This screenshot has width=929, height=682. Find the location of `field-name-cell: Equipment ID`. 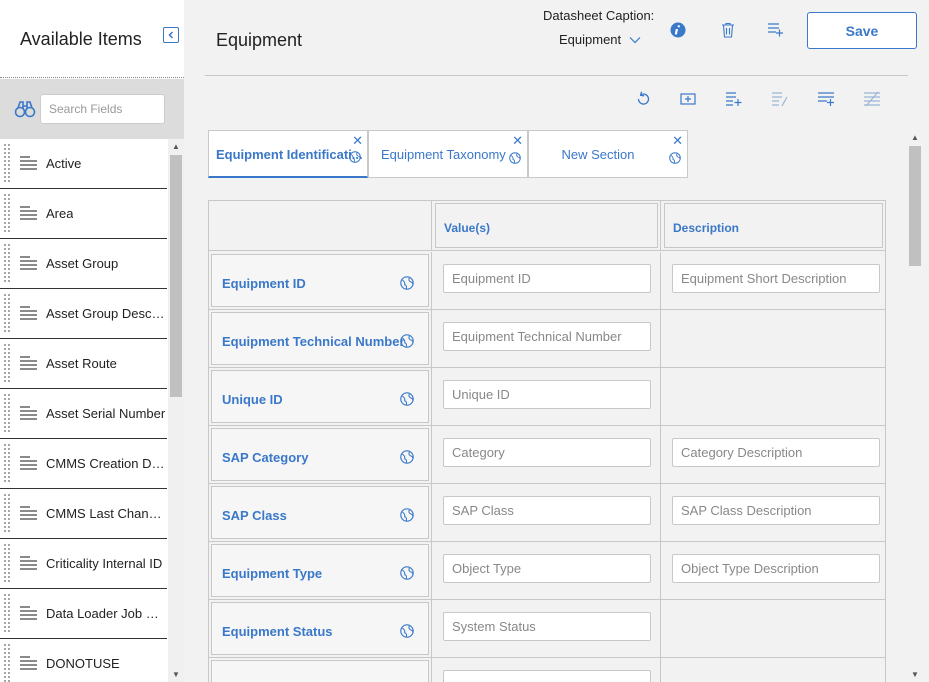

field-name-cell: Equipment ID is located at coordinates (320, 280).